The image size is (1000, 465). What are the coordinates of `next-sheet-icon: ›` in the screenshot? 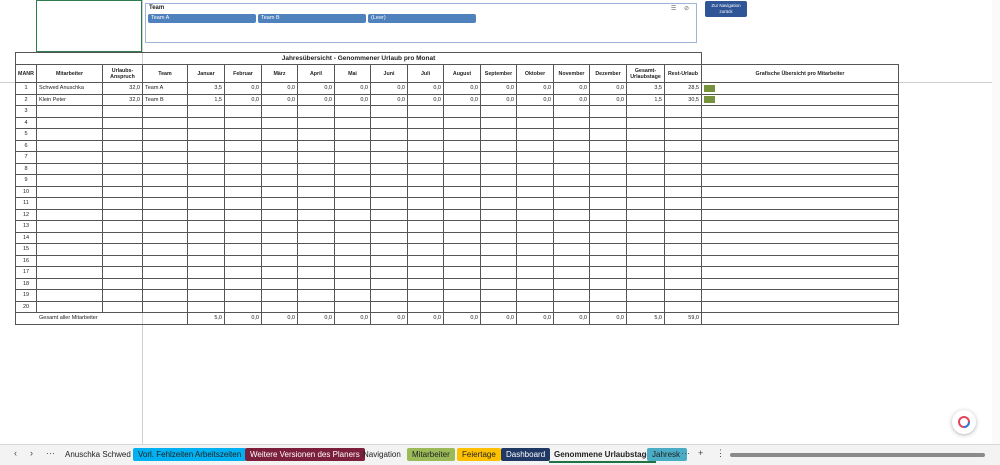 It's located at (31, 453).